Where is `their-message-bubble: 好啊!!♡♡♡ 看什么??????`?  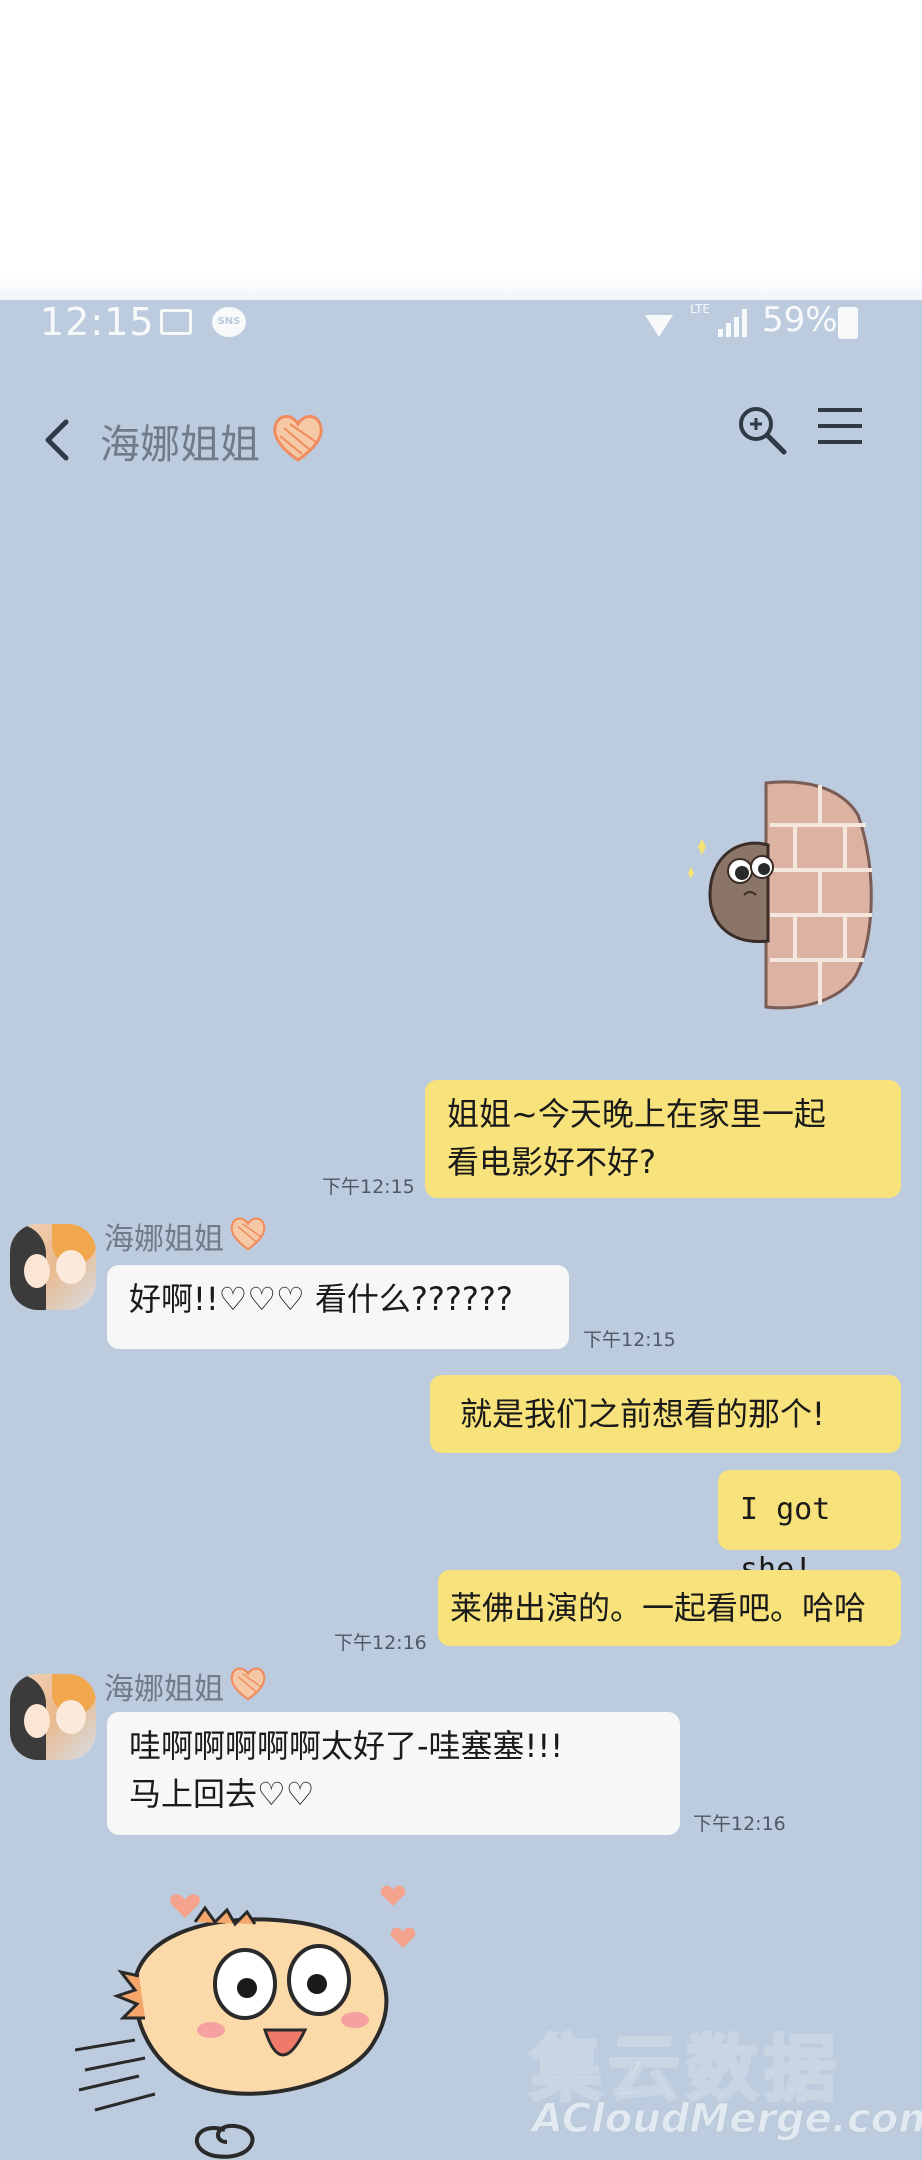 their-message-bubble: 好啊!!♡♡♡ 看什么?????? is located at coordinates (338, 1307).